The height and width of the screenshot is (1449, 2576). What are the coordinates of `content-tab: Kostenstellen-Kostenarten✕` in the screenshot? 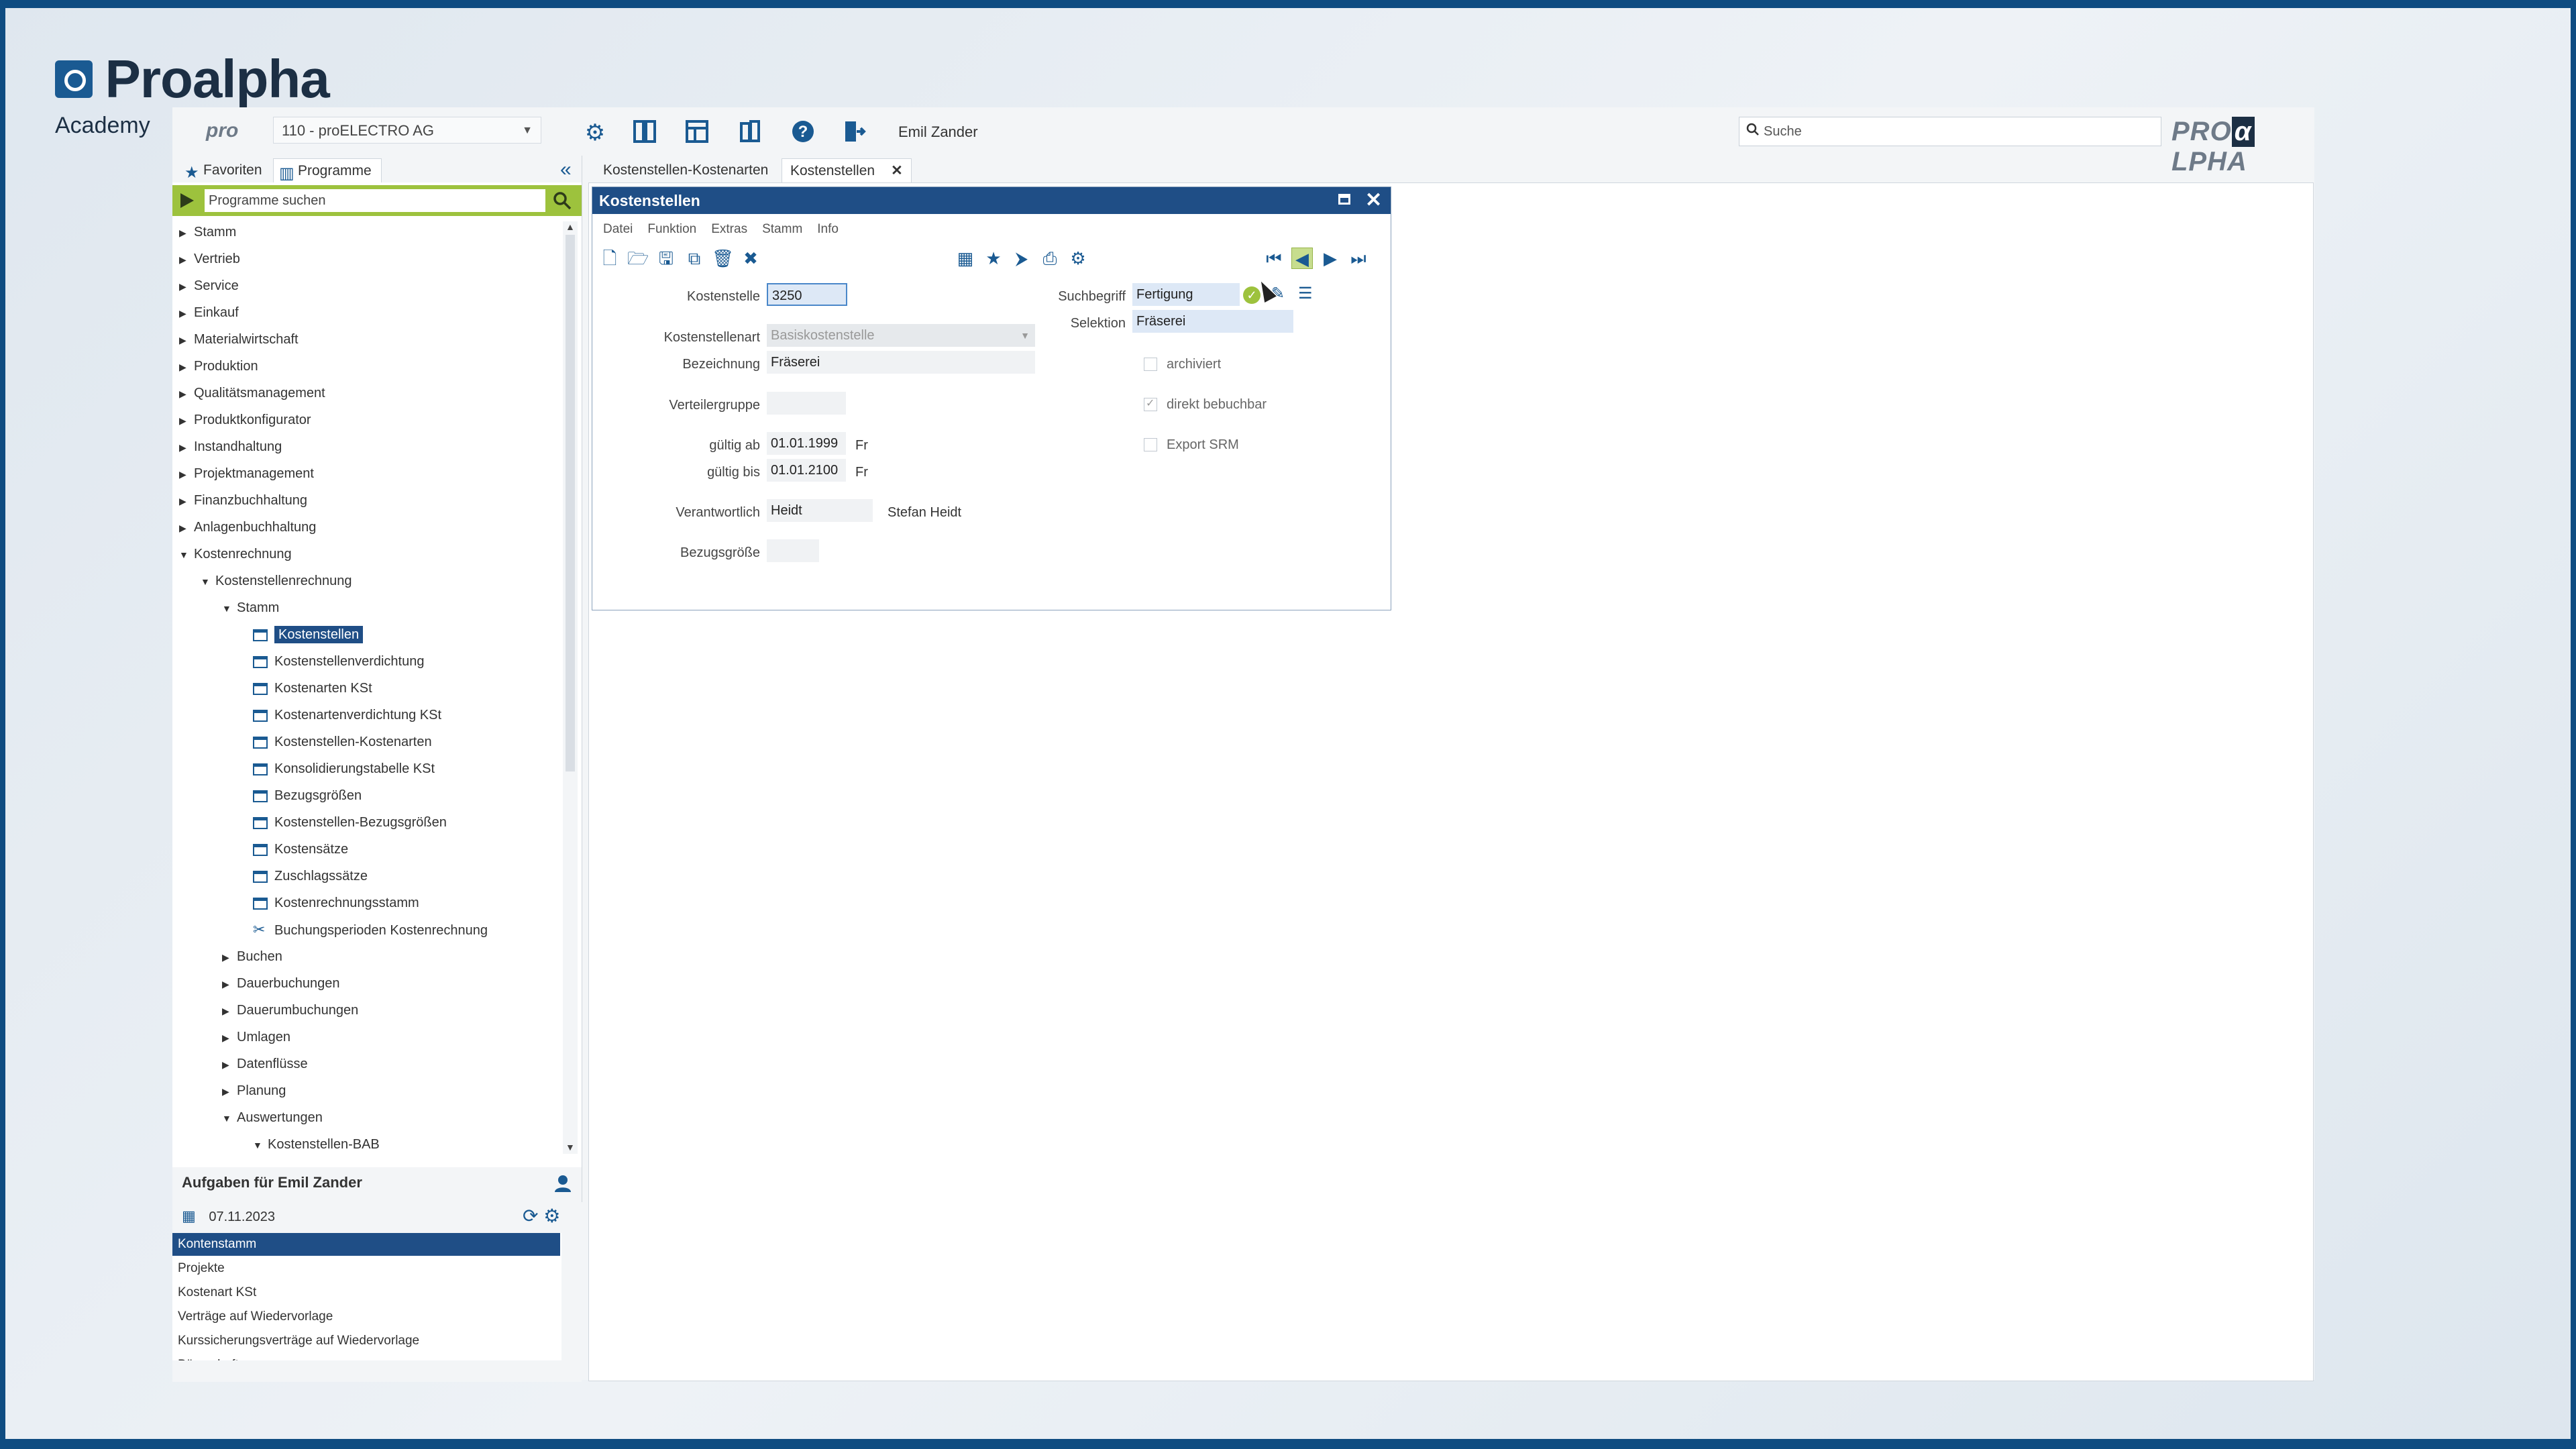 It's located at (699, 170).